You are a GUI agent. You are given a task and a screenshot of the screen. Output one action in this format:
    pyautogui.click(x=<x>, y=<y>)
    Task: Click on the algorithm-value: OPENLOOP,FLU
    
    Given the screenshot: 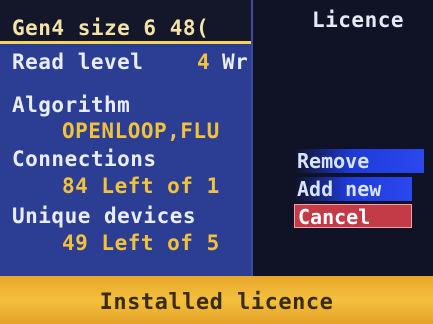 What is the action you would take?
    pyautogui.click(x=141, y=131)
    